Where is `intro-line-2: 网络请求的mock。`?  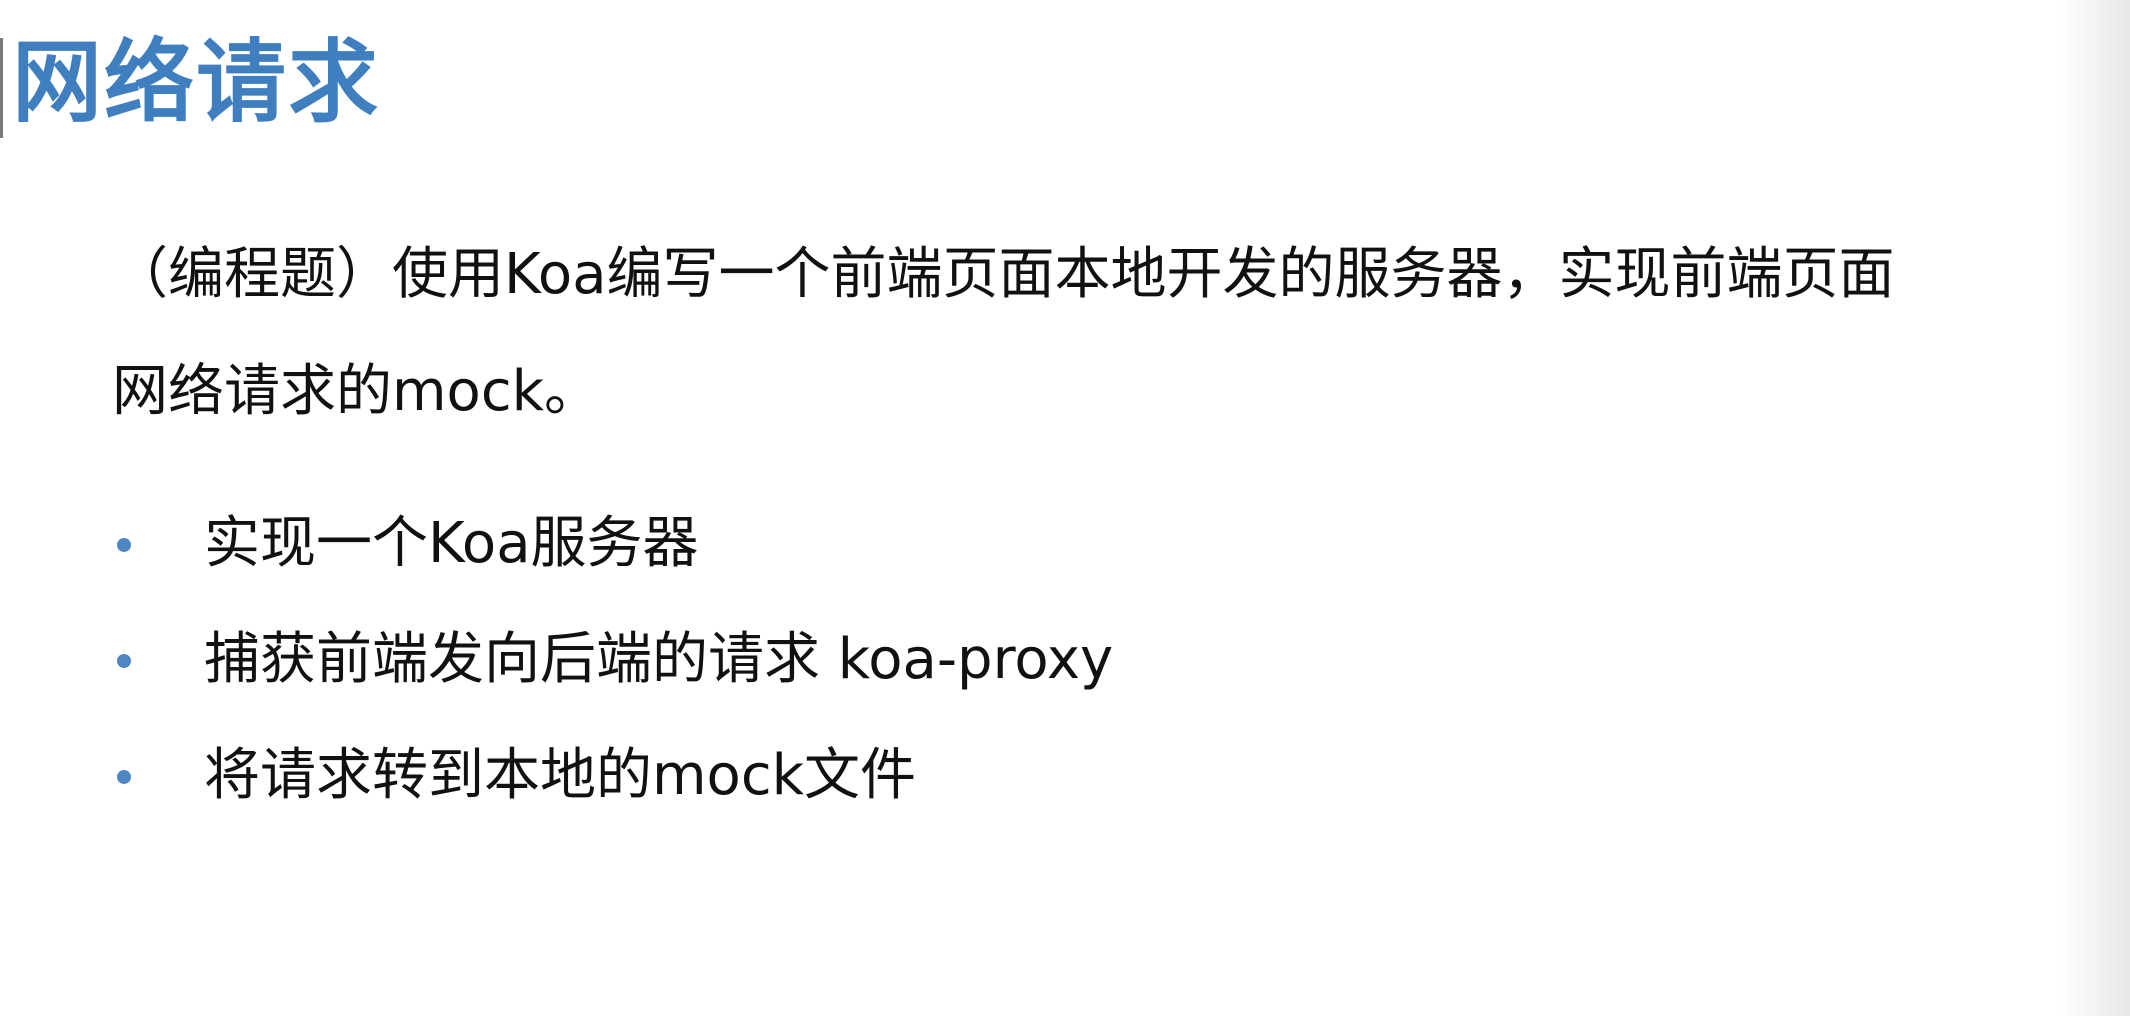
intro-line-2: 网络请求的mock。 is located at coordinates (356, 391).